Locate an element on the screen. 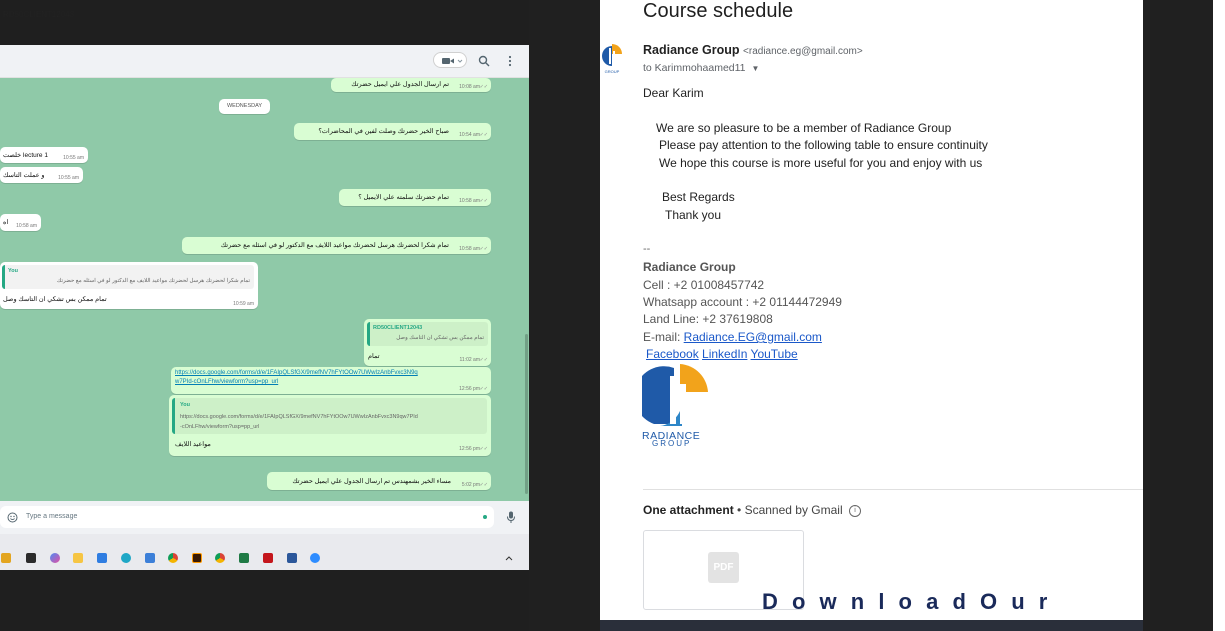 The height and width of the screenshot is (631, 1225). attachment-divider is located at coordinates (893, 489).